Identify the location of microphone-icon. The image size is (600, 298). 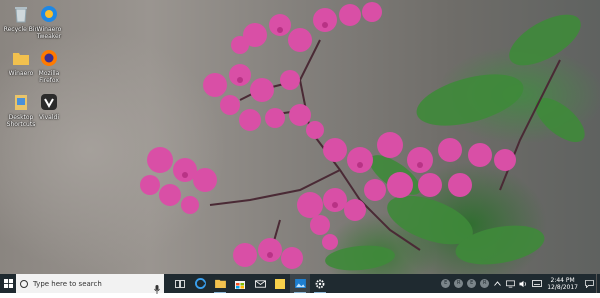
(157, 286).